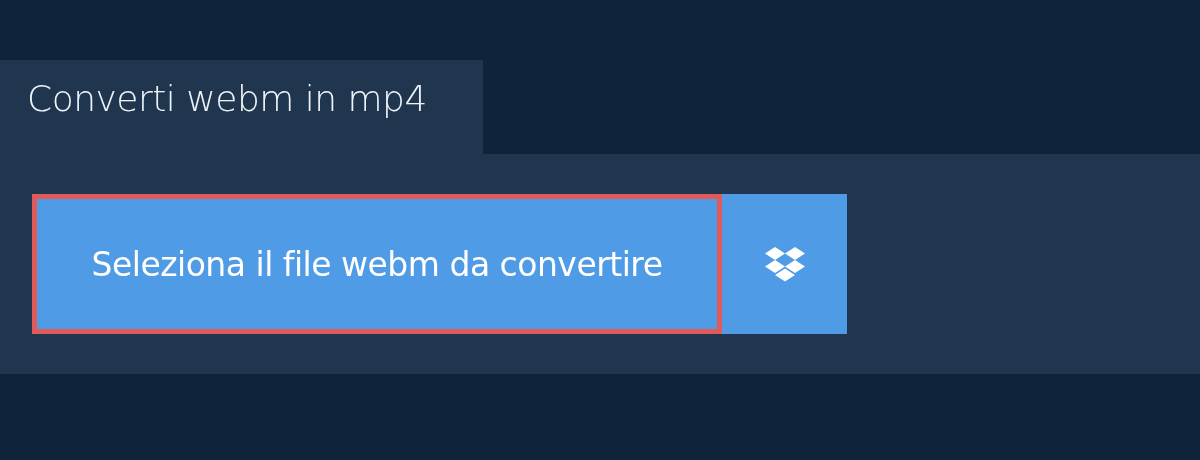  I want to click on dropbox-icon, so click(784, 264).